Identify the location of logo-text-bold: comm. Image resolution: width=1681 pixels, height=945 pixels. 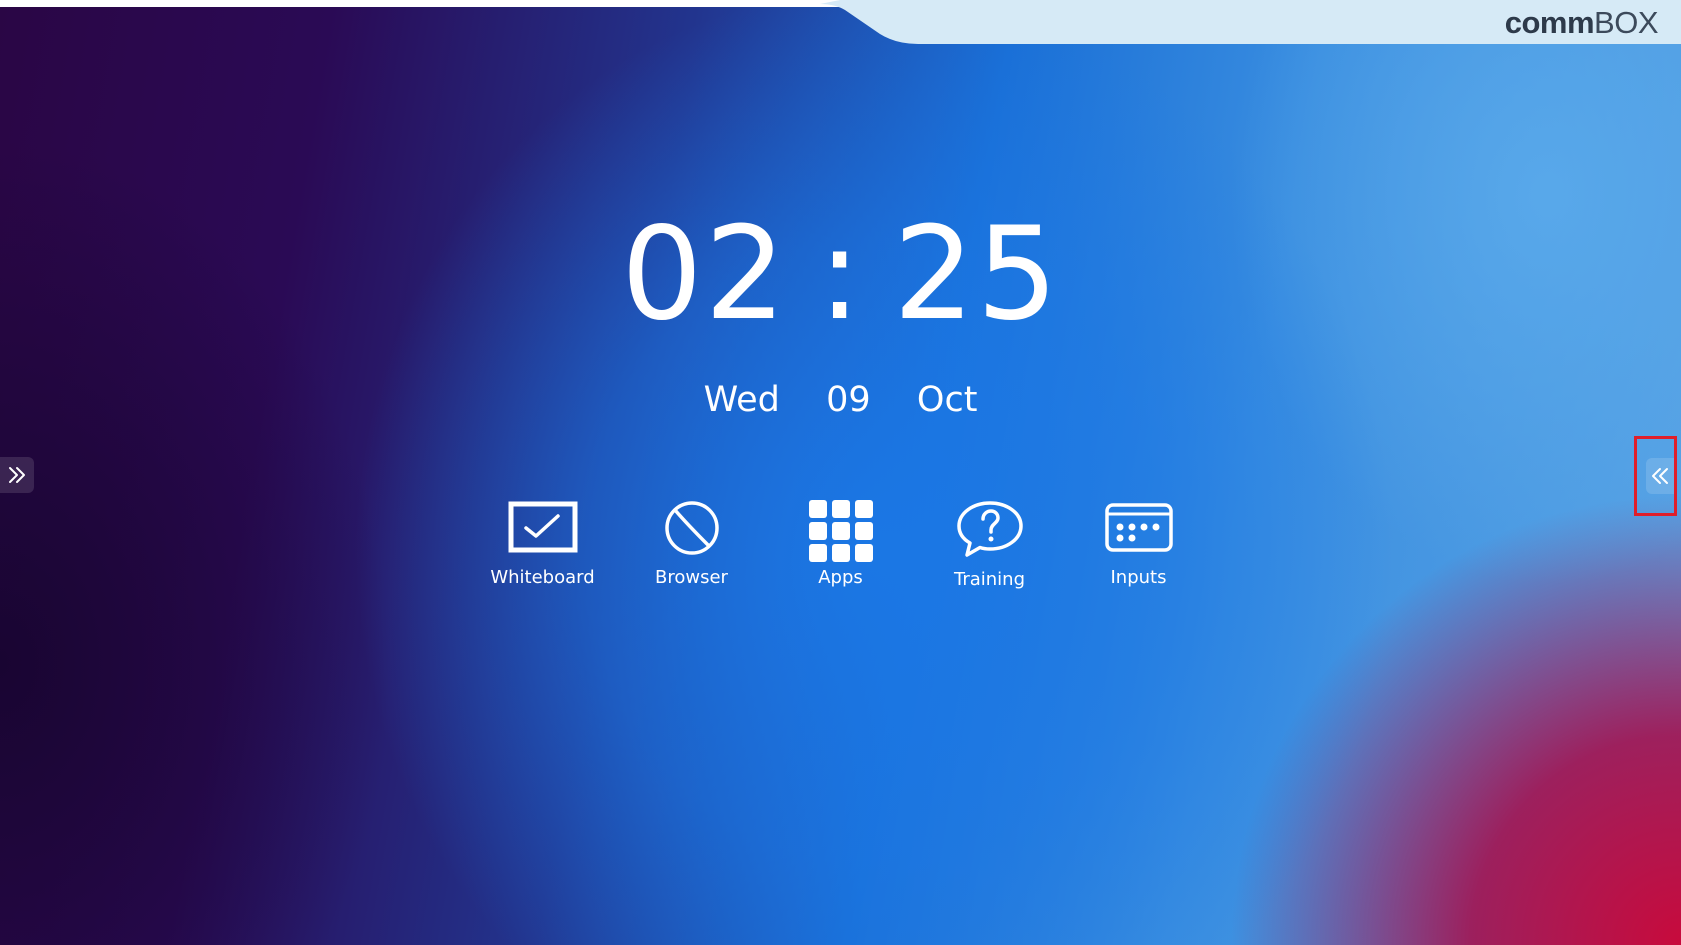
(1549, 22).